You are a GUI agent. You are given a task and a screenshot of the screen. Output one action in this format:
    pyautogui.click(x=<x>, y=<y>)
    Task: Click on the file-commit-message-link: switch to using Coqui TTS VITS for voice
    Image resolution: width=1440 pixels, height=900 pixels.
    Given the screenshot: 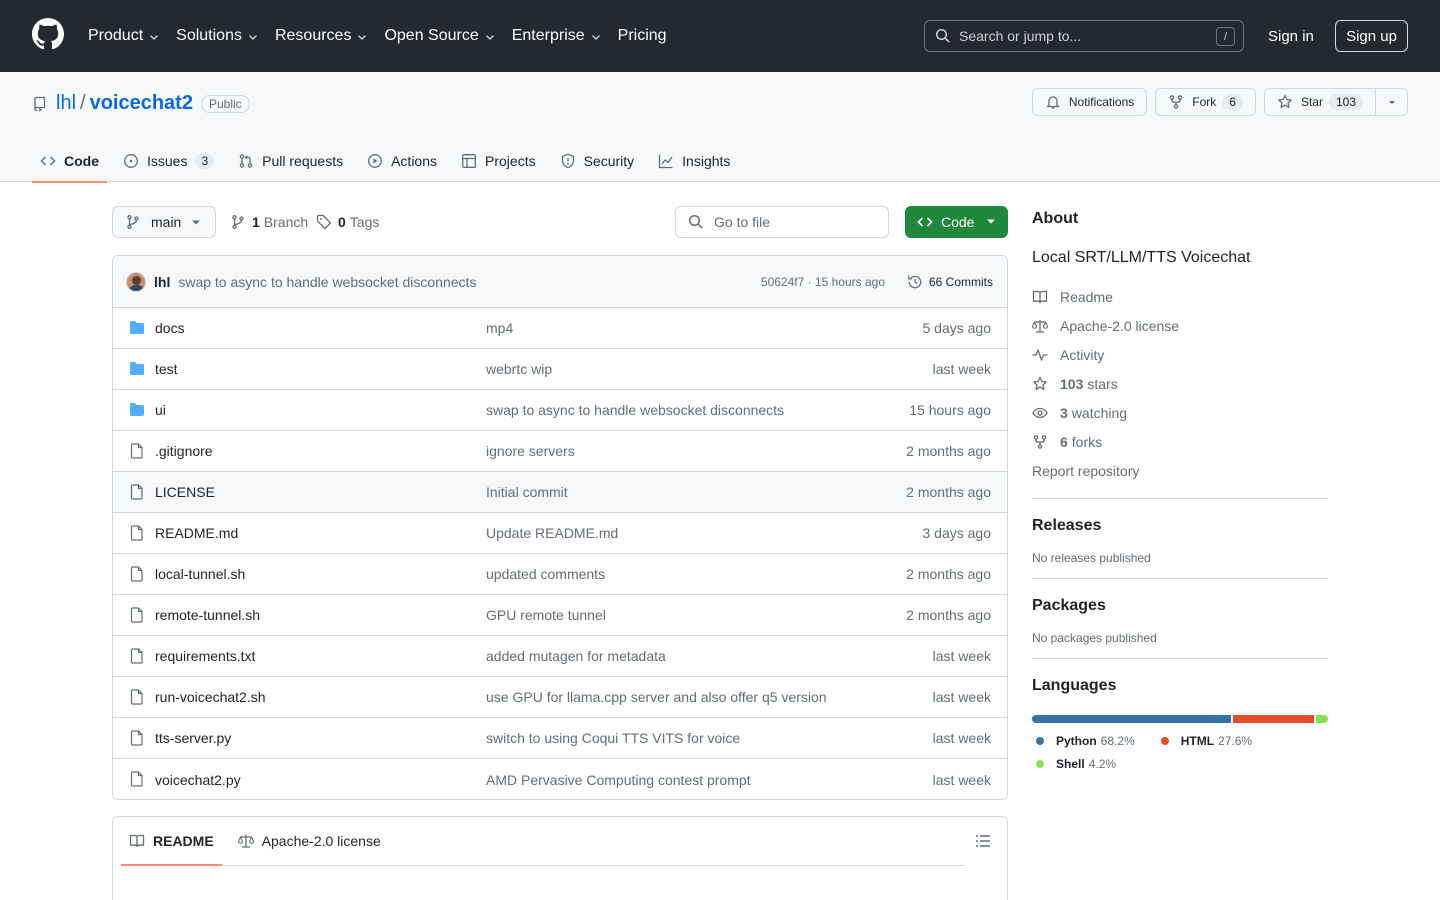 What is the action you would take?
    pyautogui.click(x=613, y=738)
    